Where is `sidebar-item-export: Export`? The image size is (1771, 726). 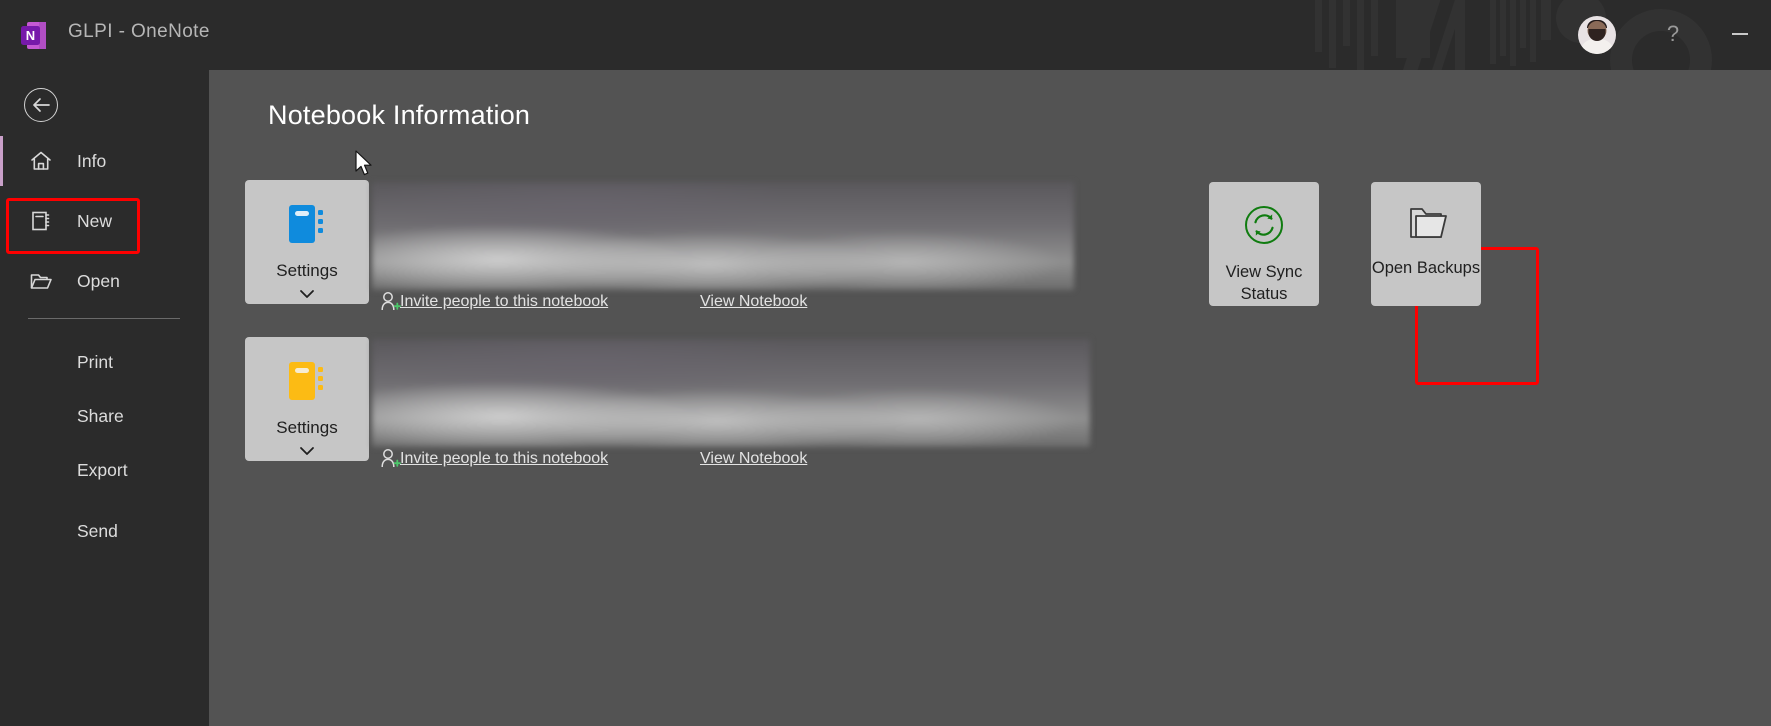
sidebar-item-export: Export is located at coordinates (104, 470).